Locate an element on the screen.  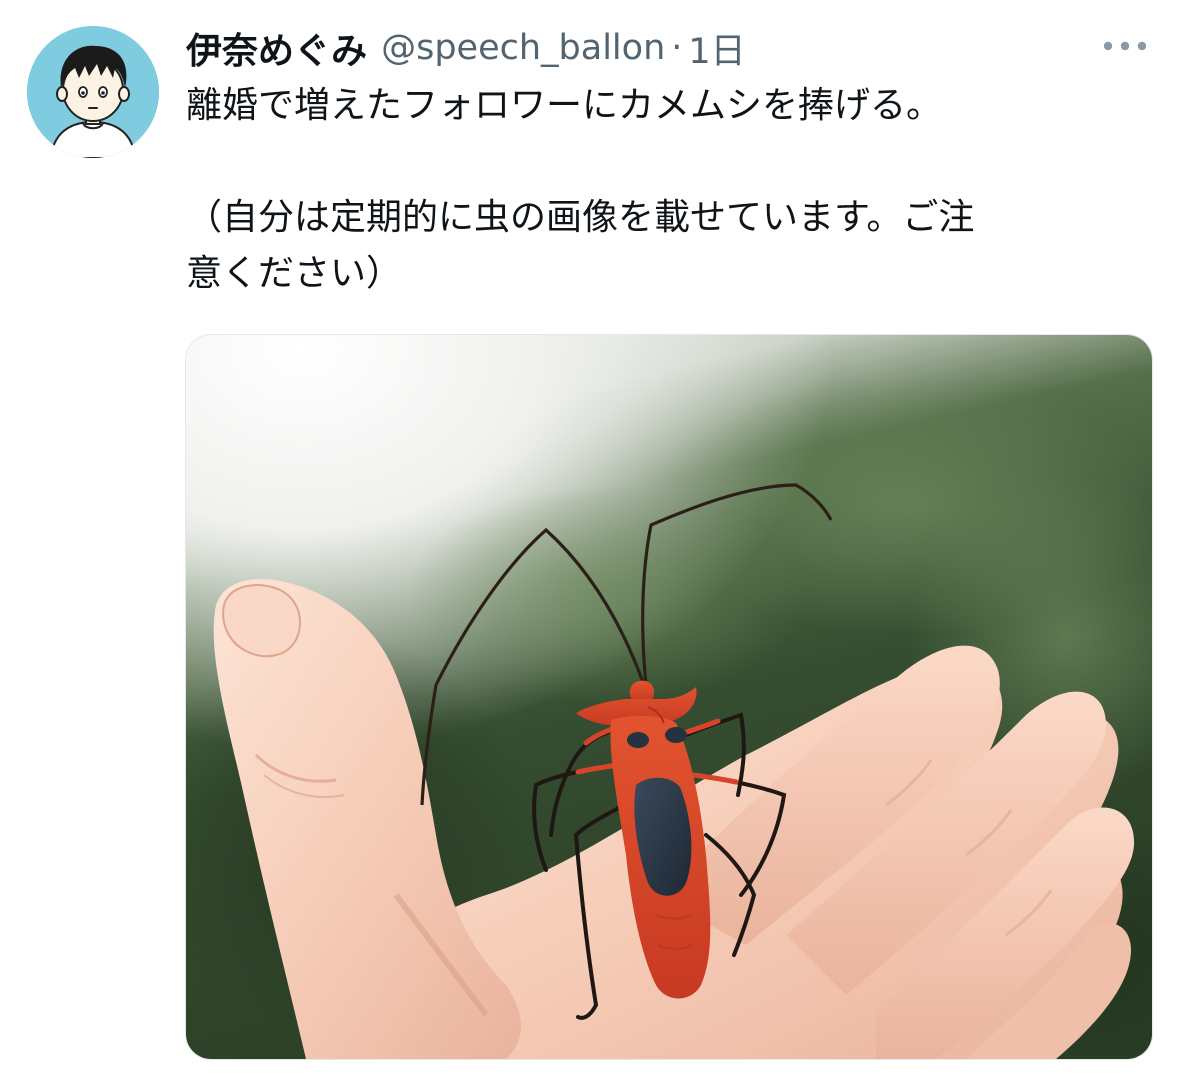
tweet-text-line: 意ください） is located at coordinates (294, 273).